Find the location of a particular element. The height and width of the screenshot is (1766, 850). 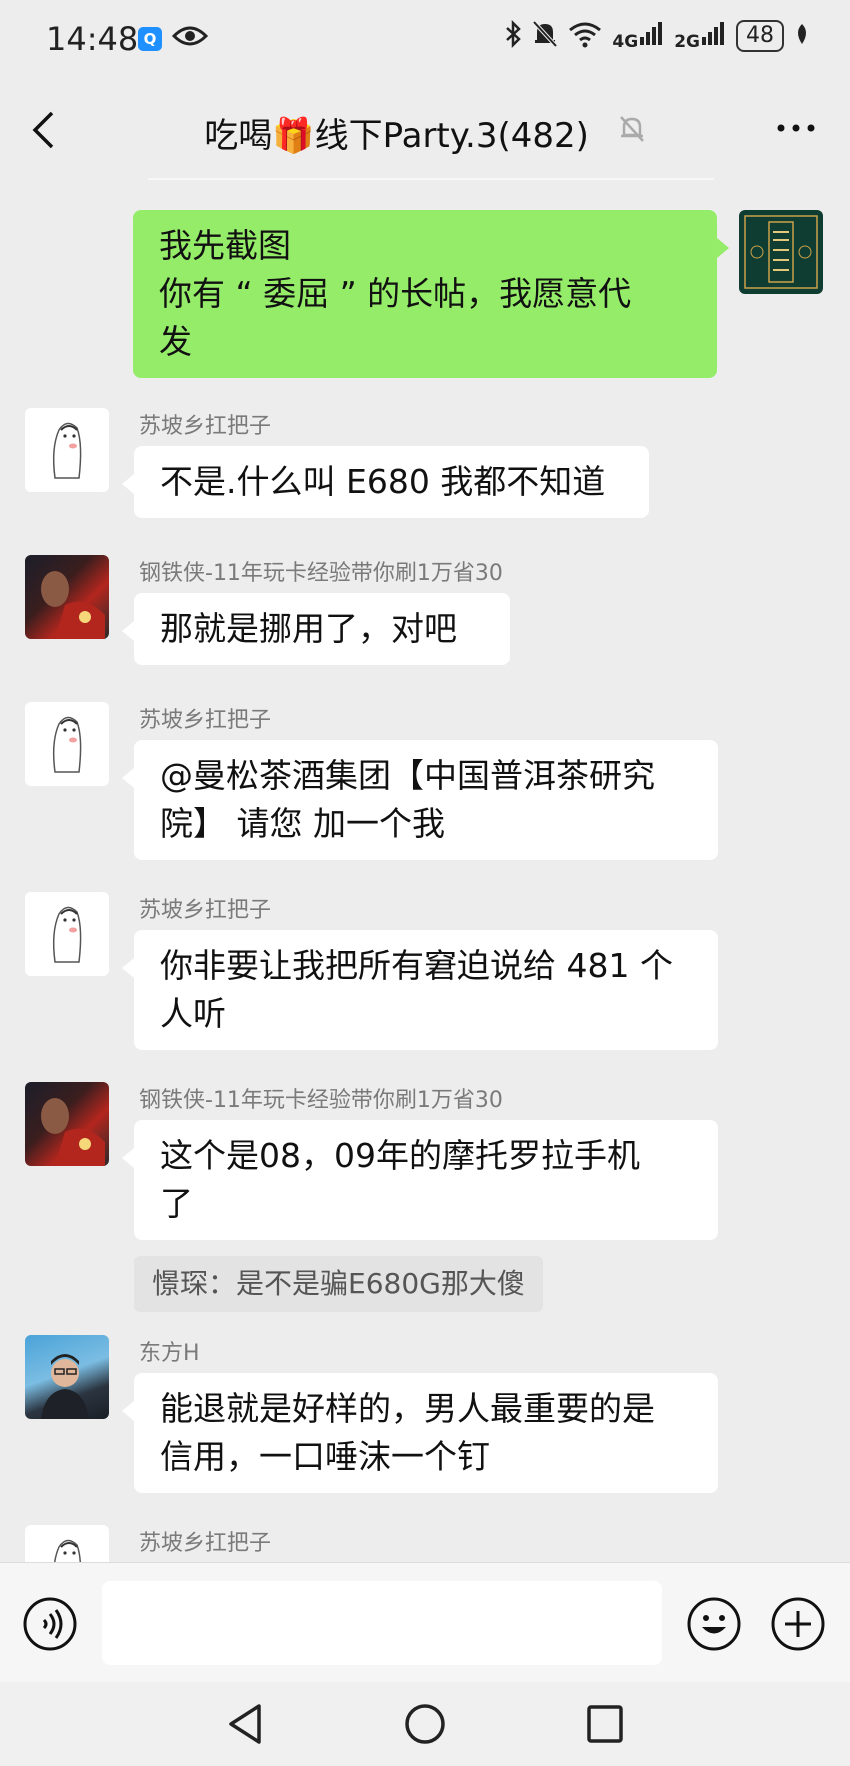

mute-bell-icon is located at coordinates (632, 133).